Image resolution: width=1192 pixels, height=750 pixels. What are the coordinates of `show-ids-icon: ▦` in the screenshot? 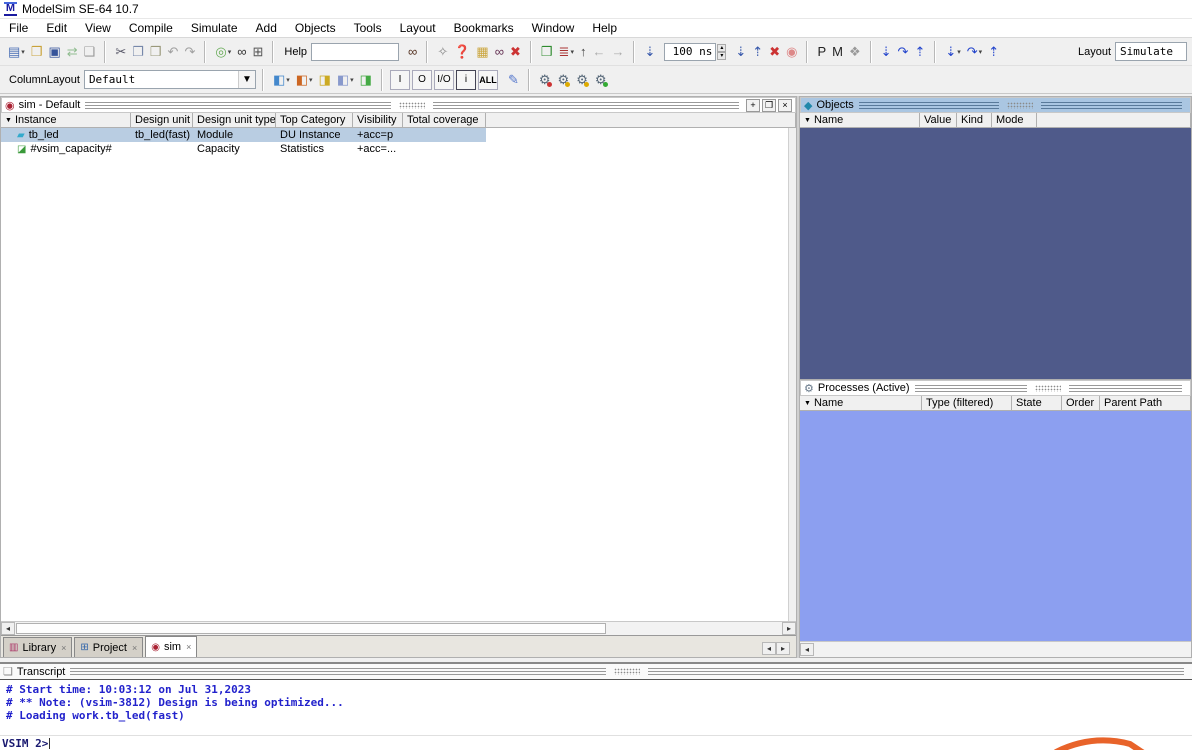 It's located at (482, 52).